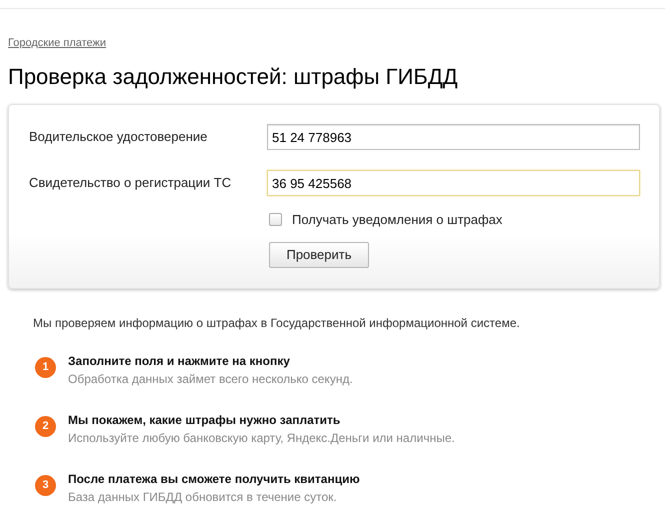 The image size is (665, 511). What do you see at coordinates (319, 255) in the screenshot?
I see `check-button: Проверить` at bounding box center [319, 255].